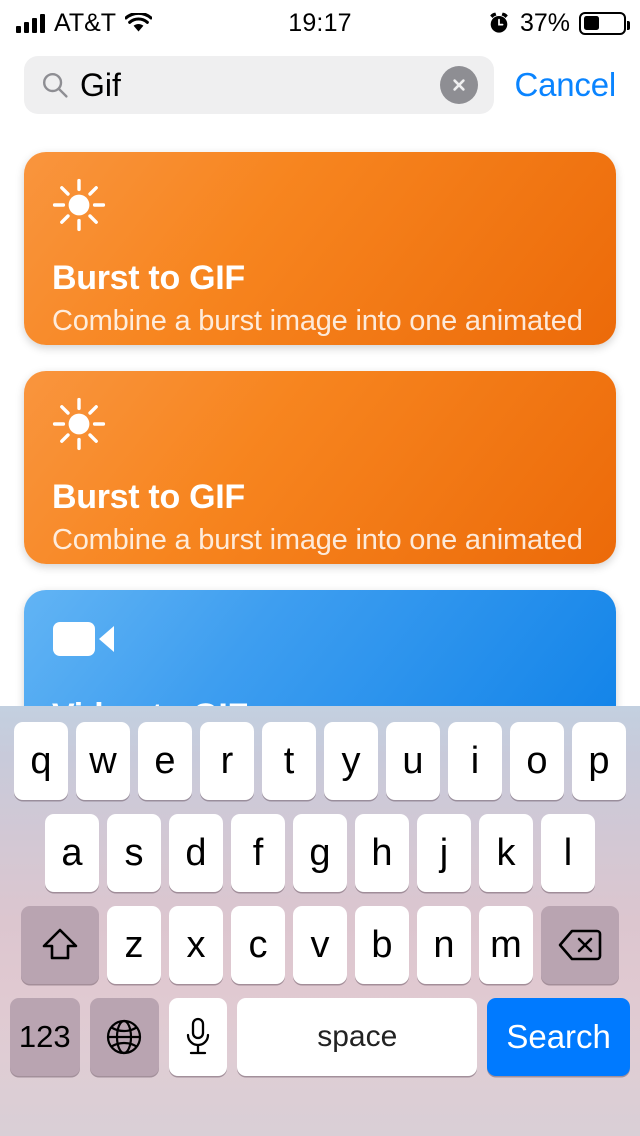 The image size is (640, 1136). What do you see at coordinates (41, 761) in the screenshot?
I see `key-q: q` at bounding box center [41, 761].